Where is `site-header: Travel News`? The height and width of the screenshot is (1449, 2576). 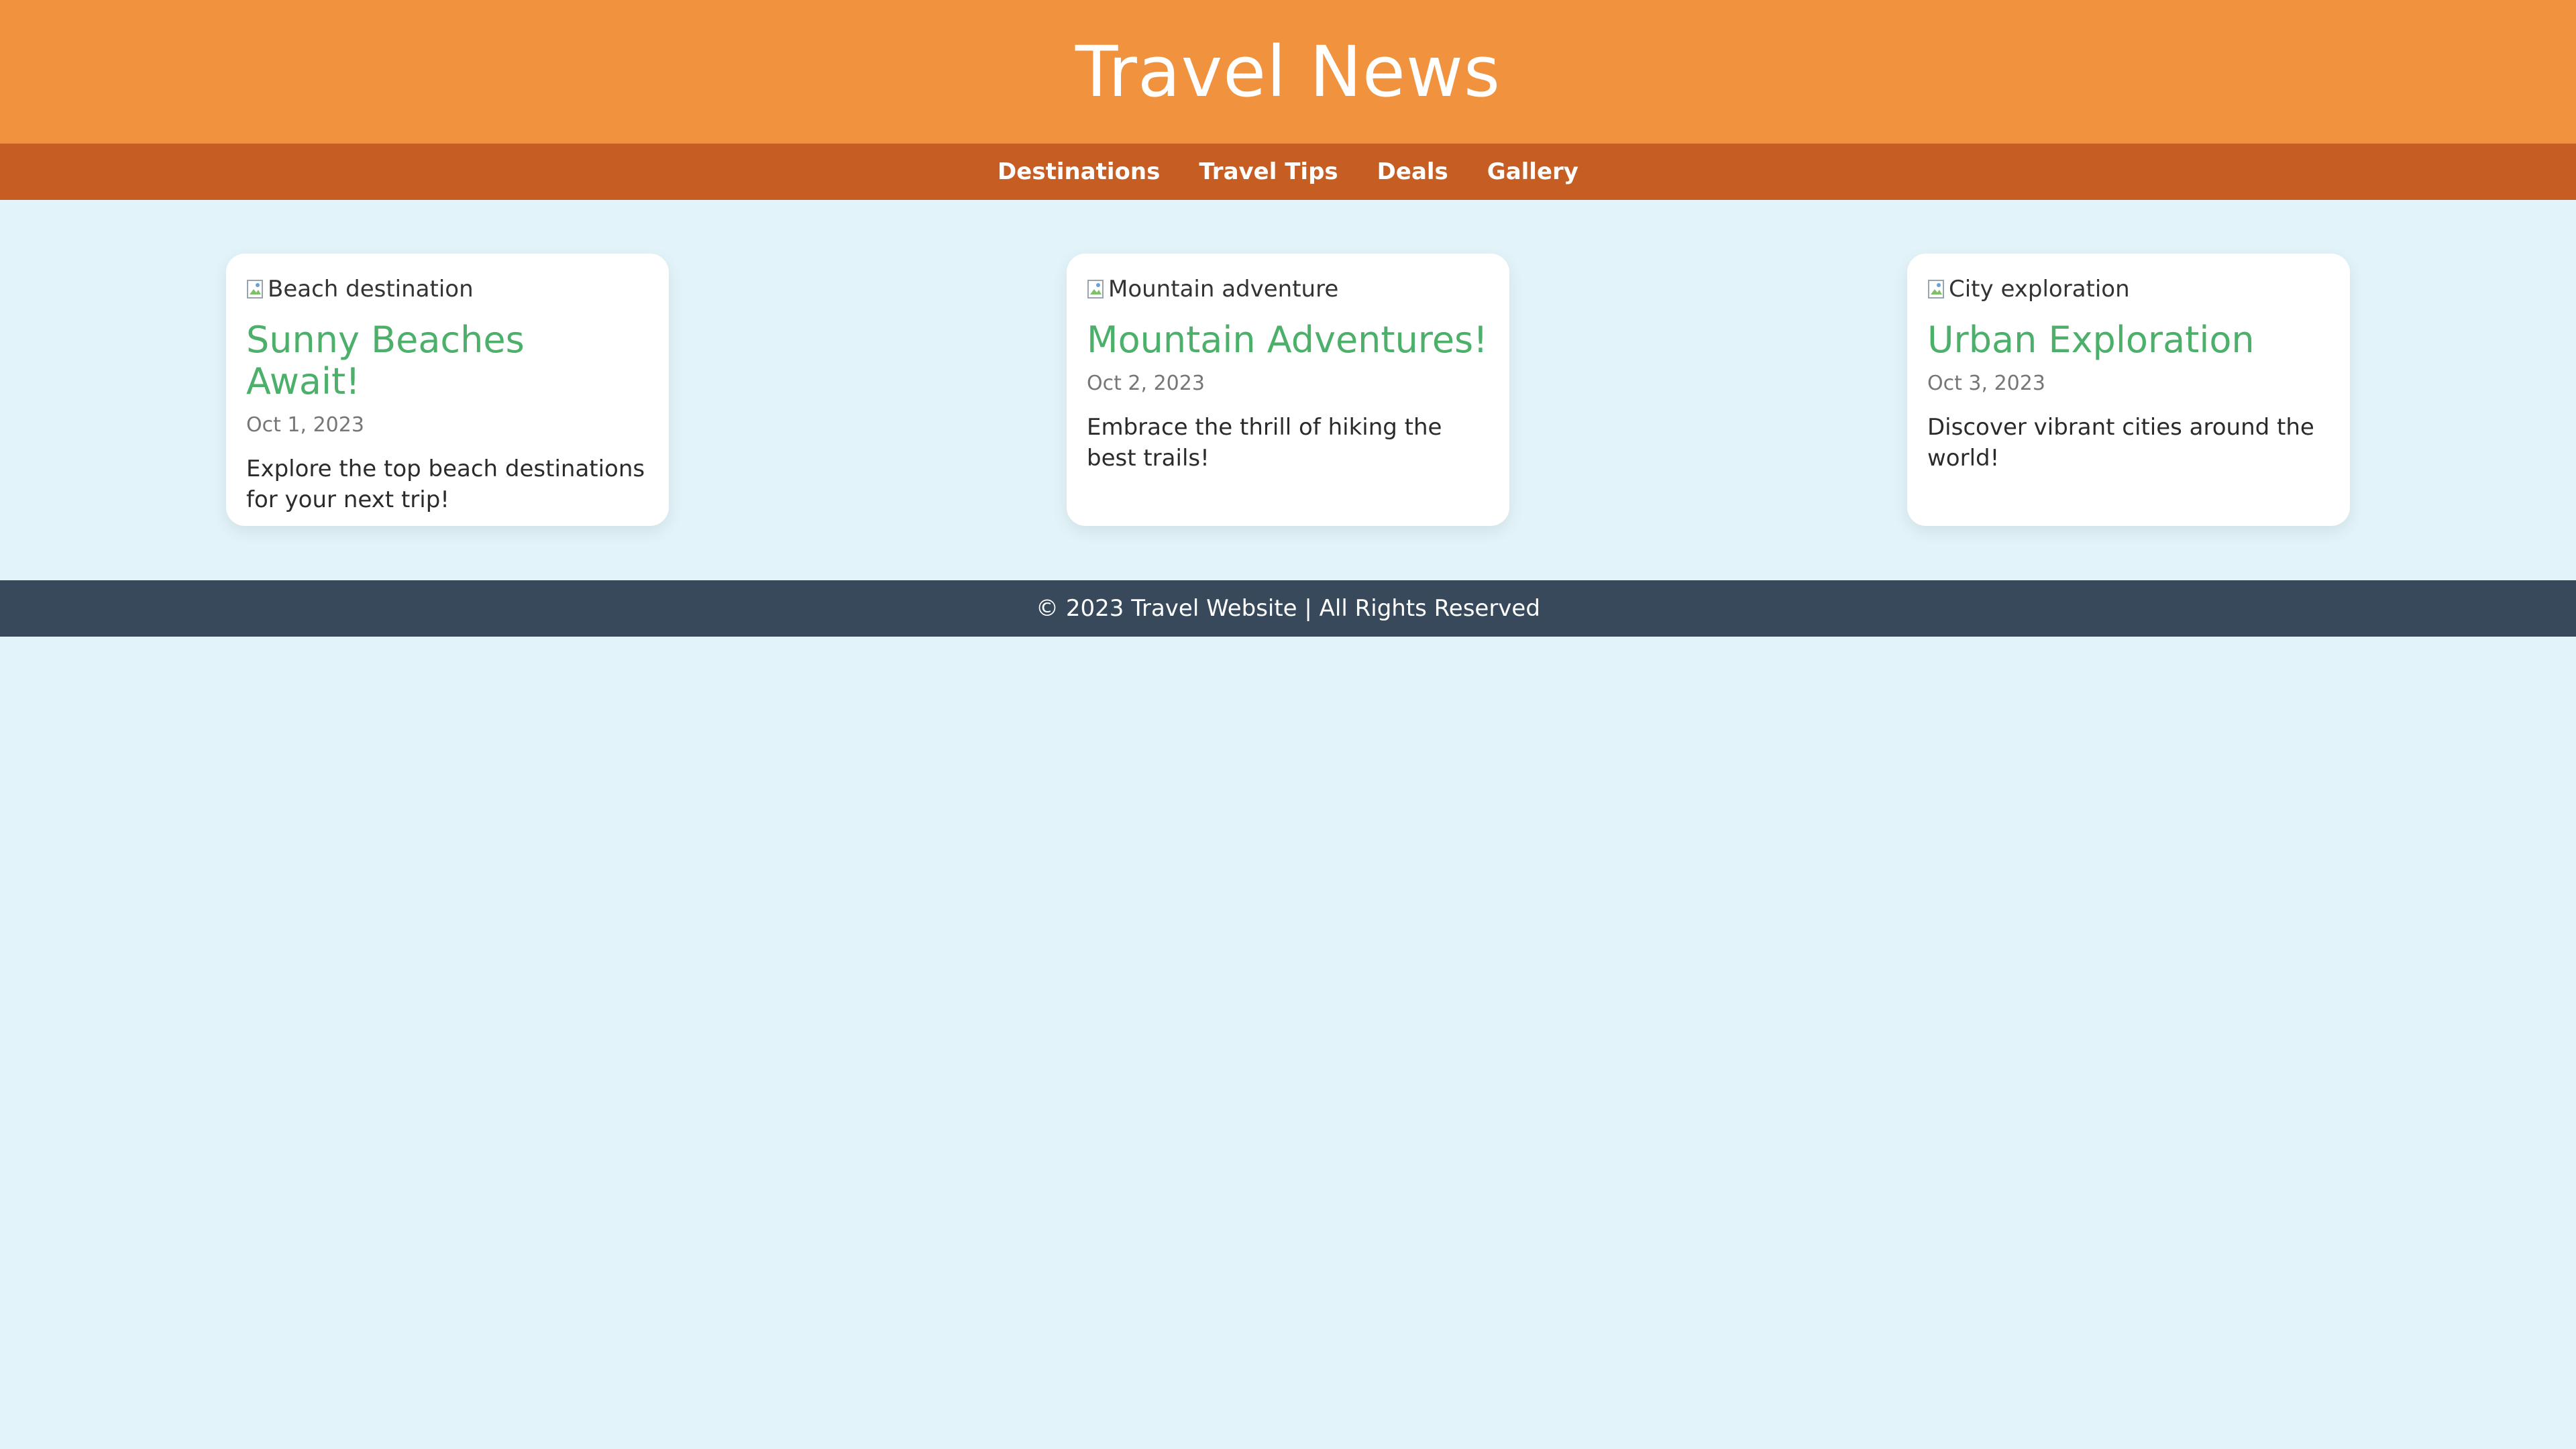
site-header: Travel News is located at coordinates (1288, 72).